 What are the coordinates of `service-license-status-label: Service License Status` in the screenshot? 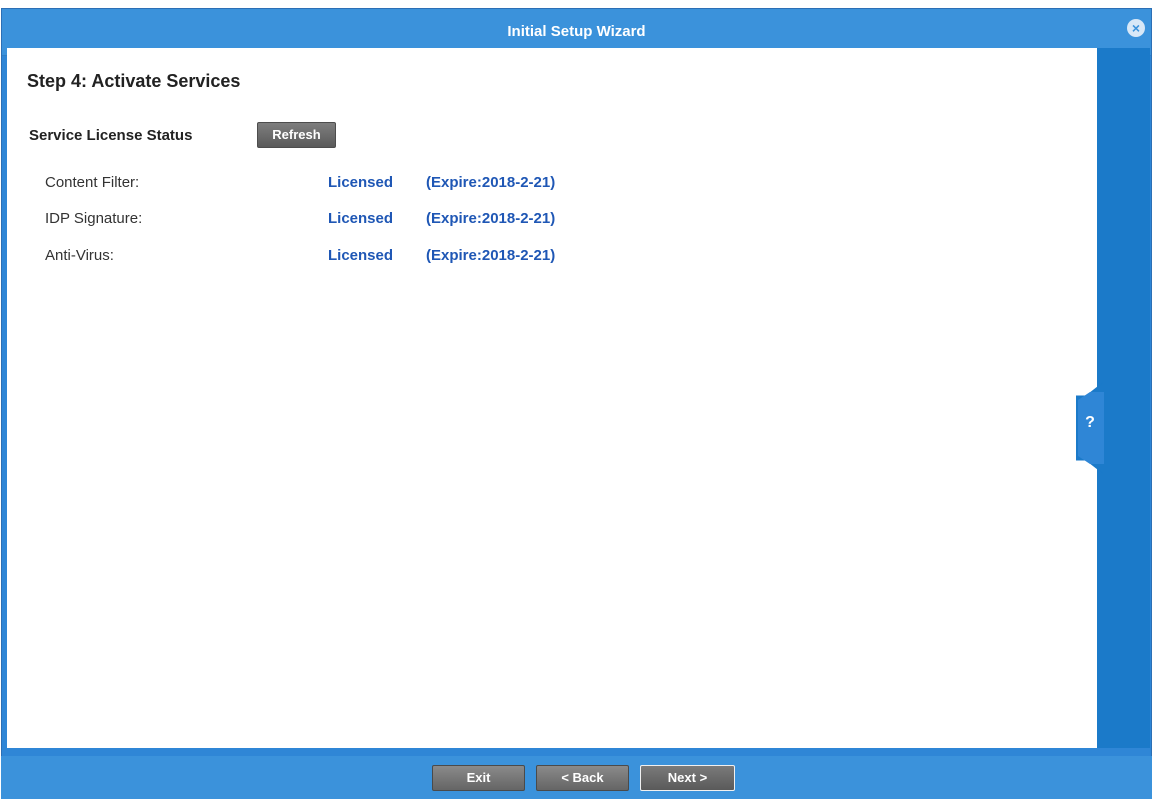 It's located at (111, 135).